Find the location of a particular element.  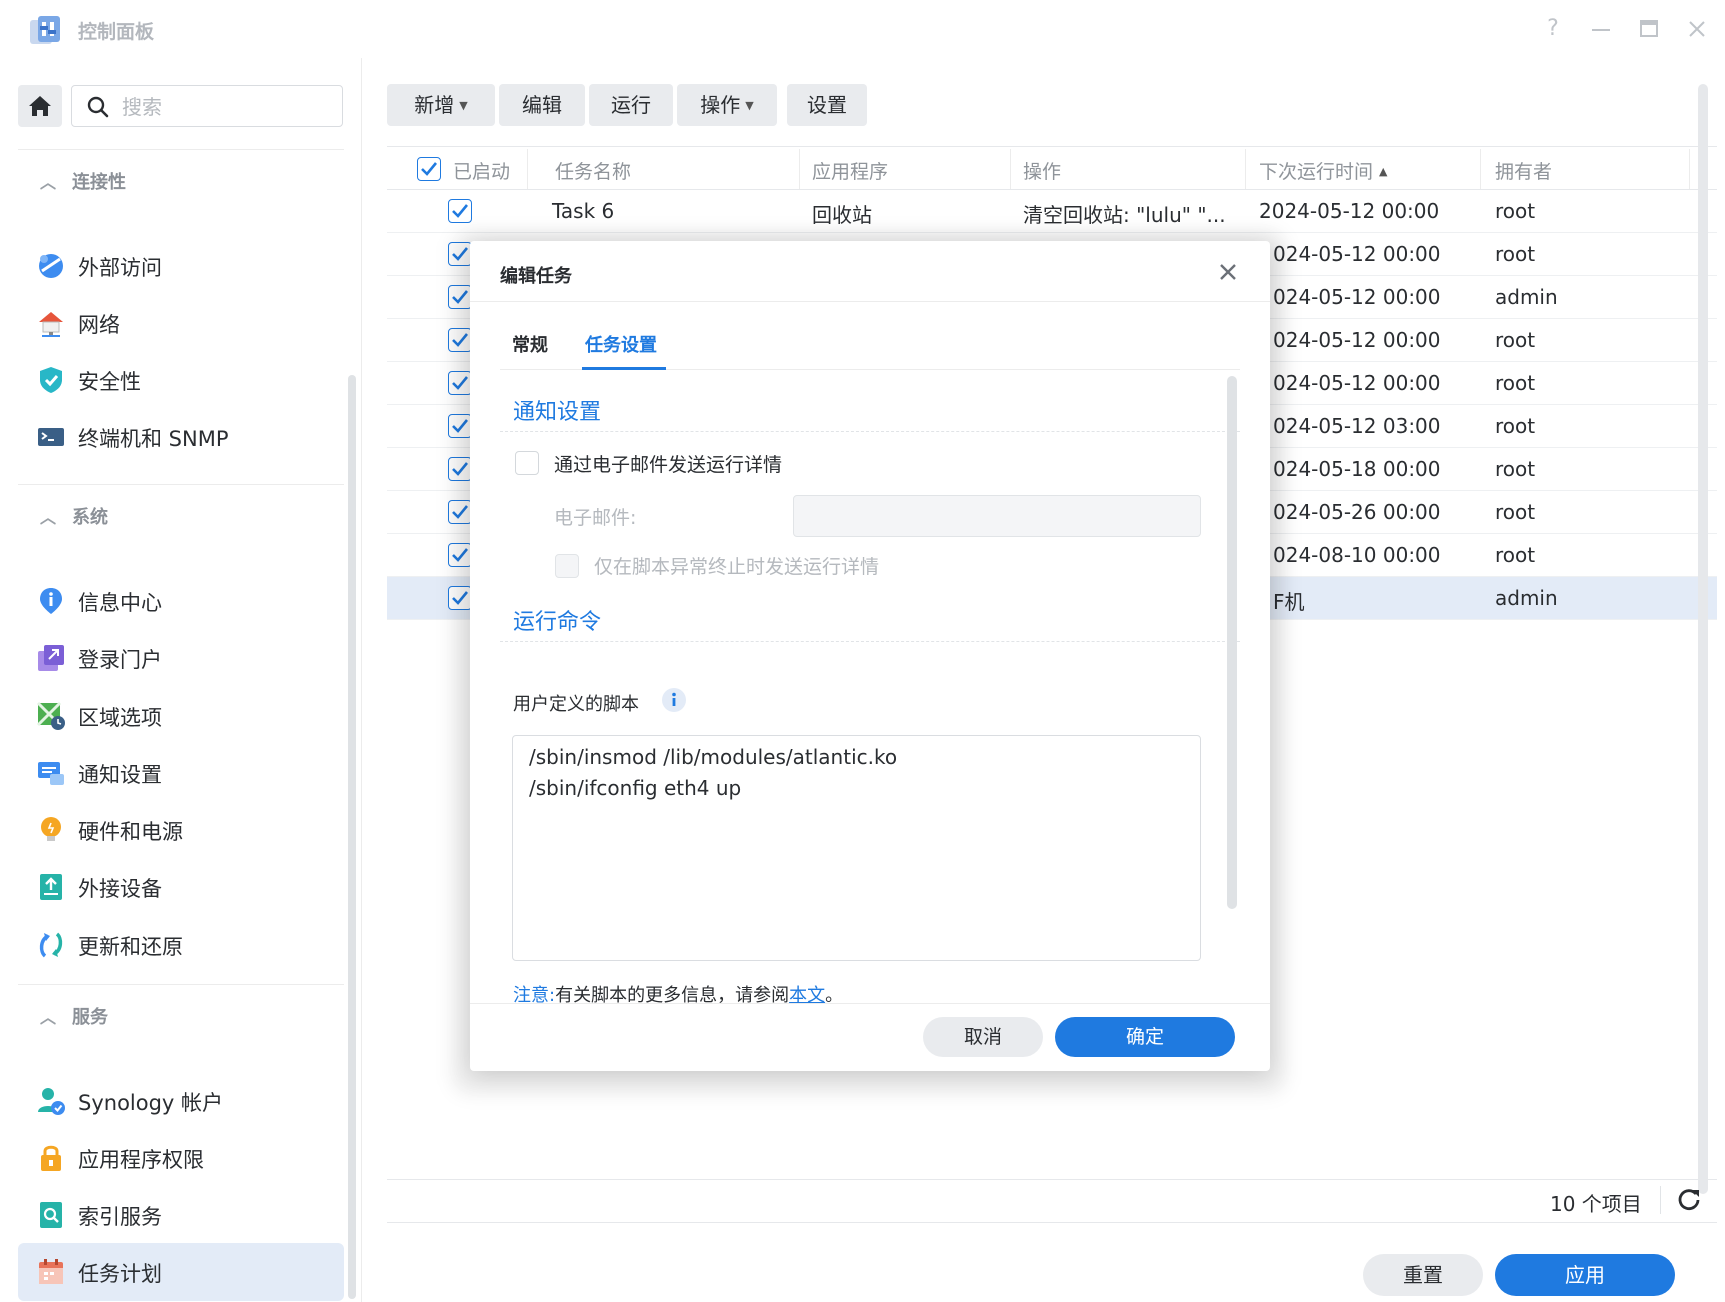

sidebar-item-task-scheduler: 任务计划 is located at coordinates (181, 1272).